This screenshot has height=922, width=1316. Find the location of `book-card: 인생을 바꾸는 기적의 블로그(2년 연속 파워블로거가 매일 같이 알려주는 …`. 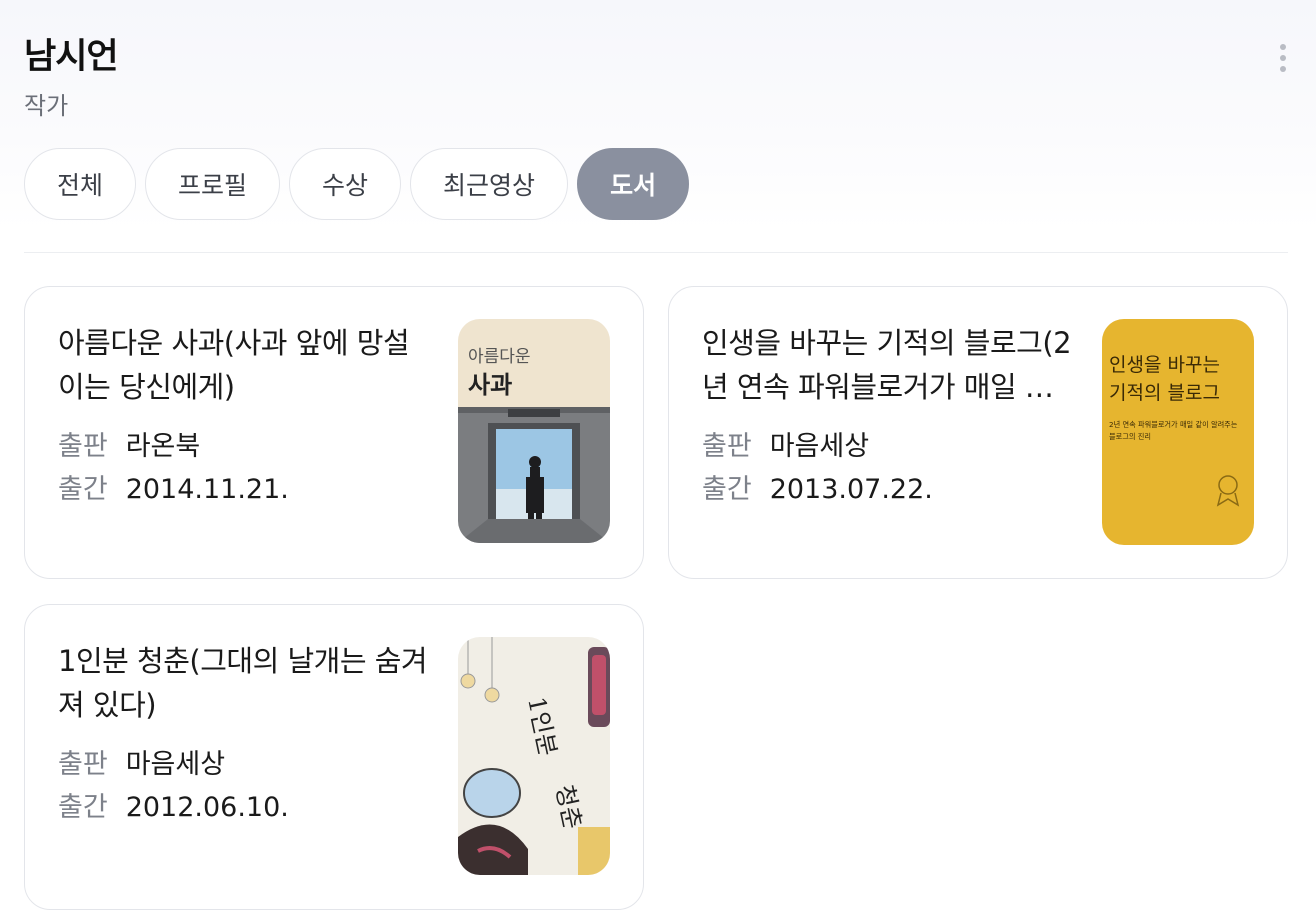

book-card: 인생을 바꾸는 기적의 블로그(2년 연속 파워블로거가 매일 같이 알려주는 … is located at coordinates (978, 432).